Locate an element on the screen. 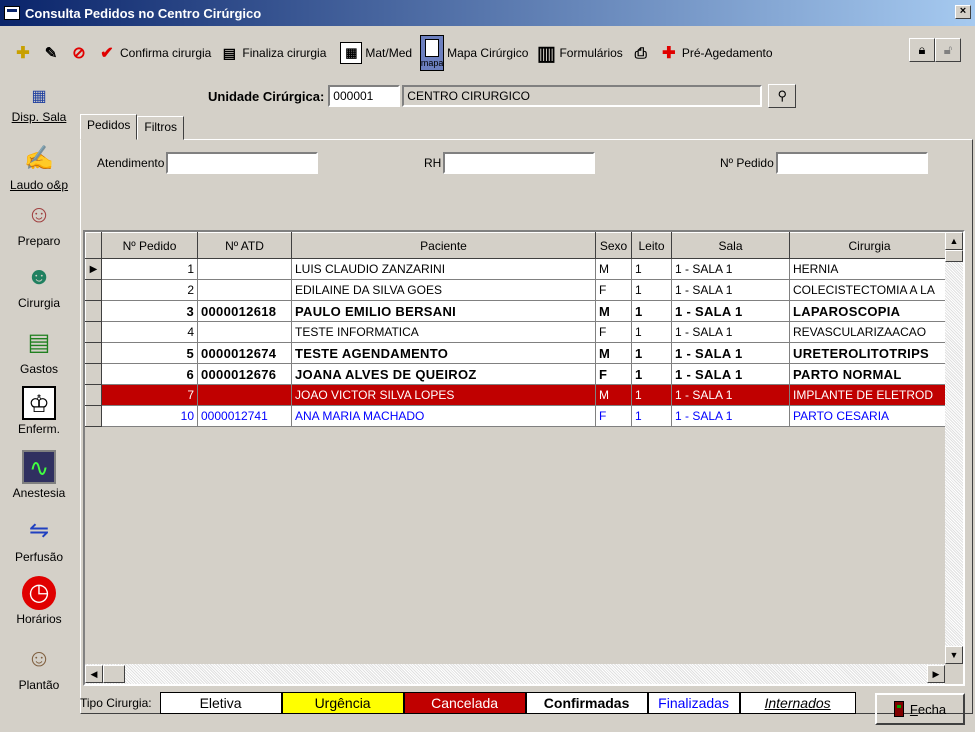 The width and height of the screenshot is (975, 732). atendimento-input is located at coordinates (242, 163).